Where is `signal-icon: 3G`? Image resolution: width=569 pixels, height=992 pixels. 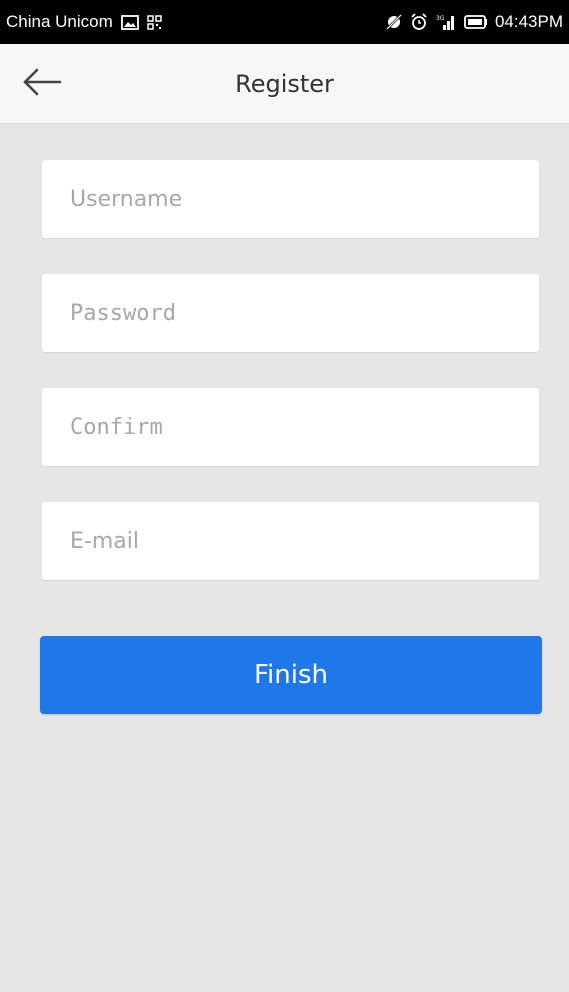 signal-icon: 3G is located at coordinates (446, 22).